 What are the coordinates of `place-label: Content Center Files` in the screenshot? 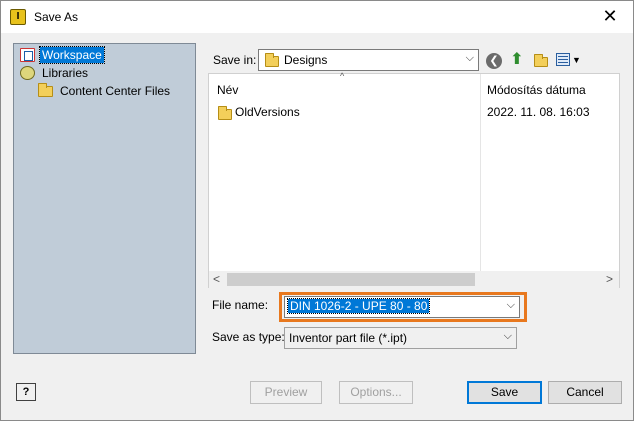 It's located at (115, 91).